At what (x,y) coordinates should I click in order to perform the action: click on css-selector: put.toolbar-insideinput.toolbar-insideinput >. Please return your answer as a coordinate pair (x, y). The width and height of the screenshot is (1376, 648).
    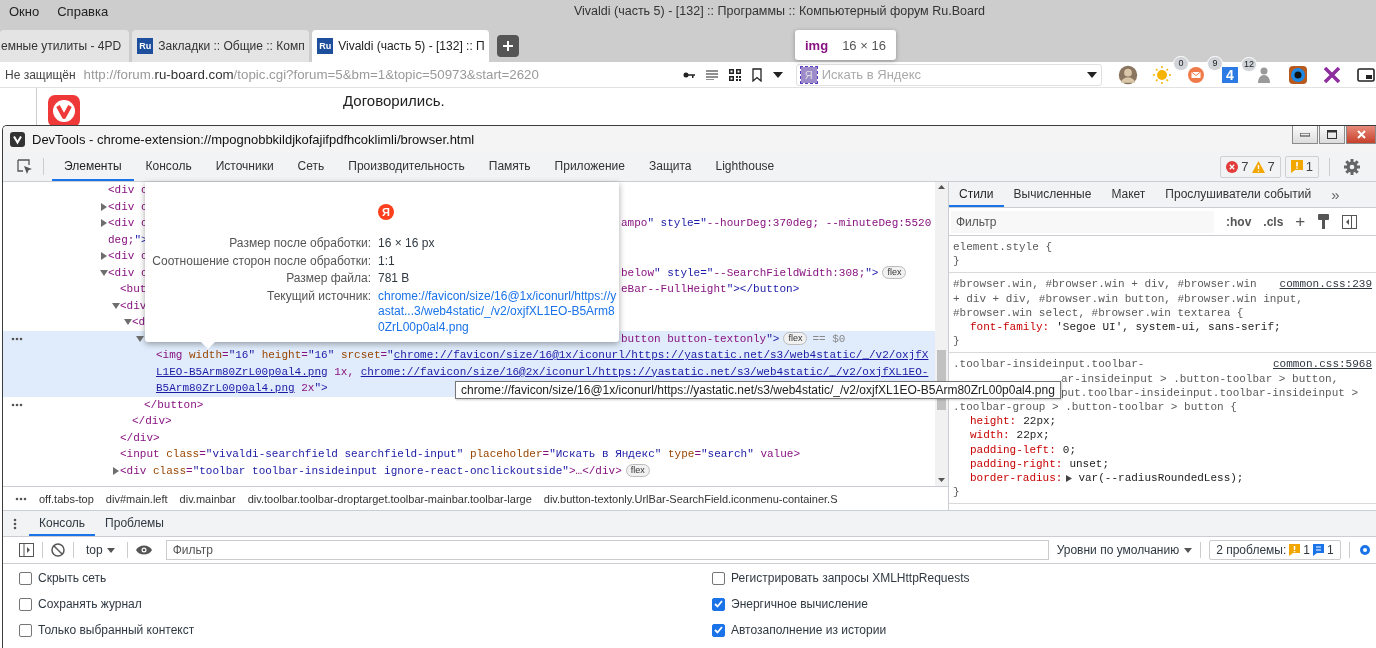
    Looking at the image, I should click on (1210, 393).